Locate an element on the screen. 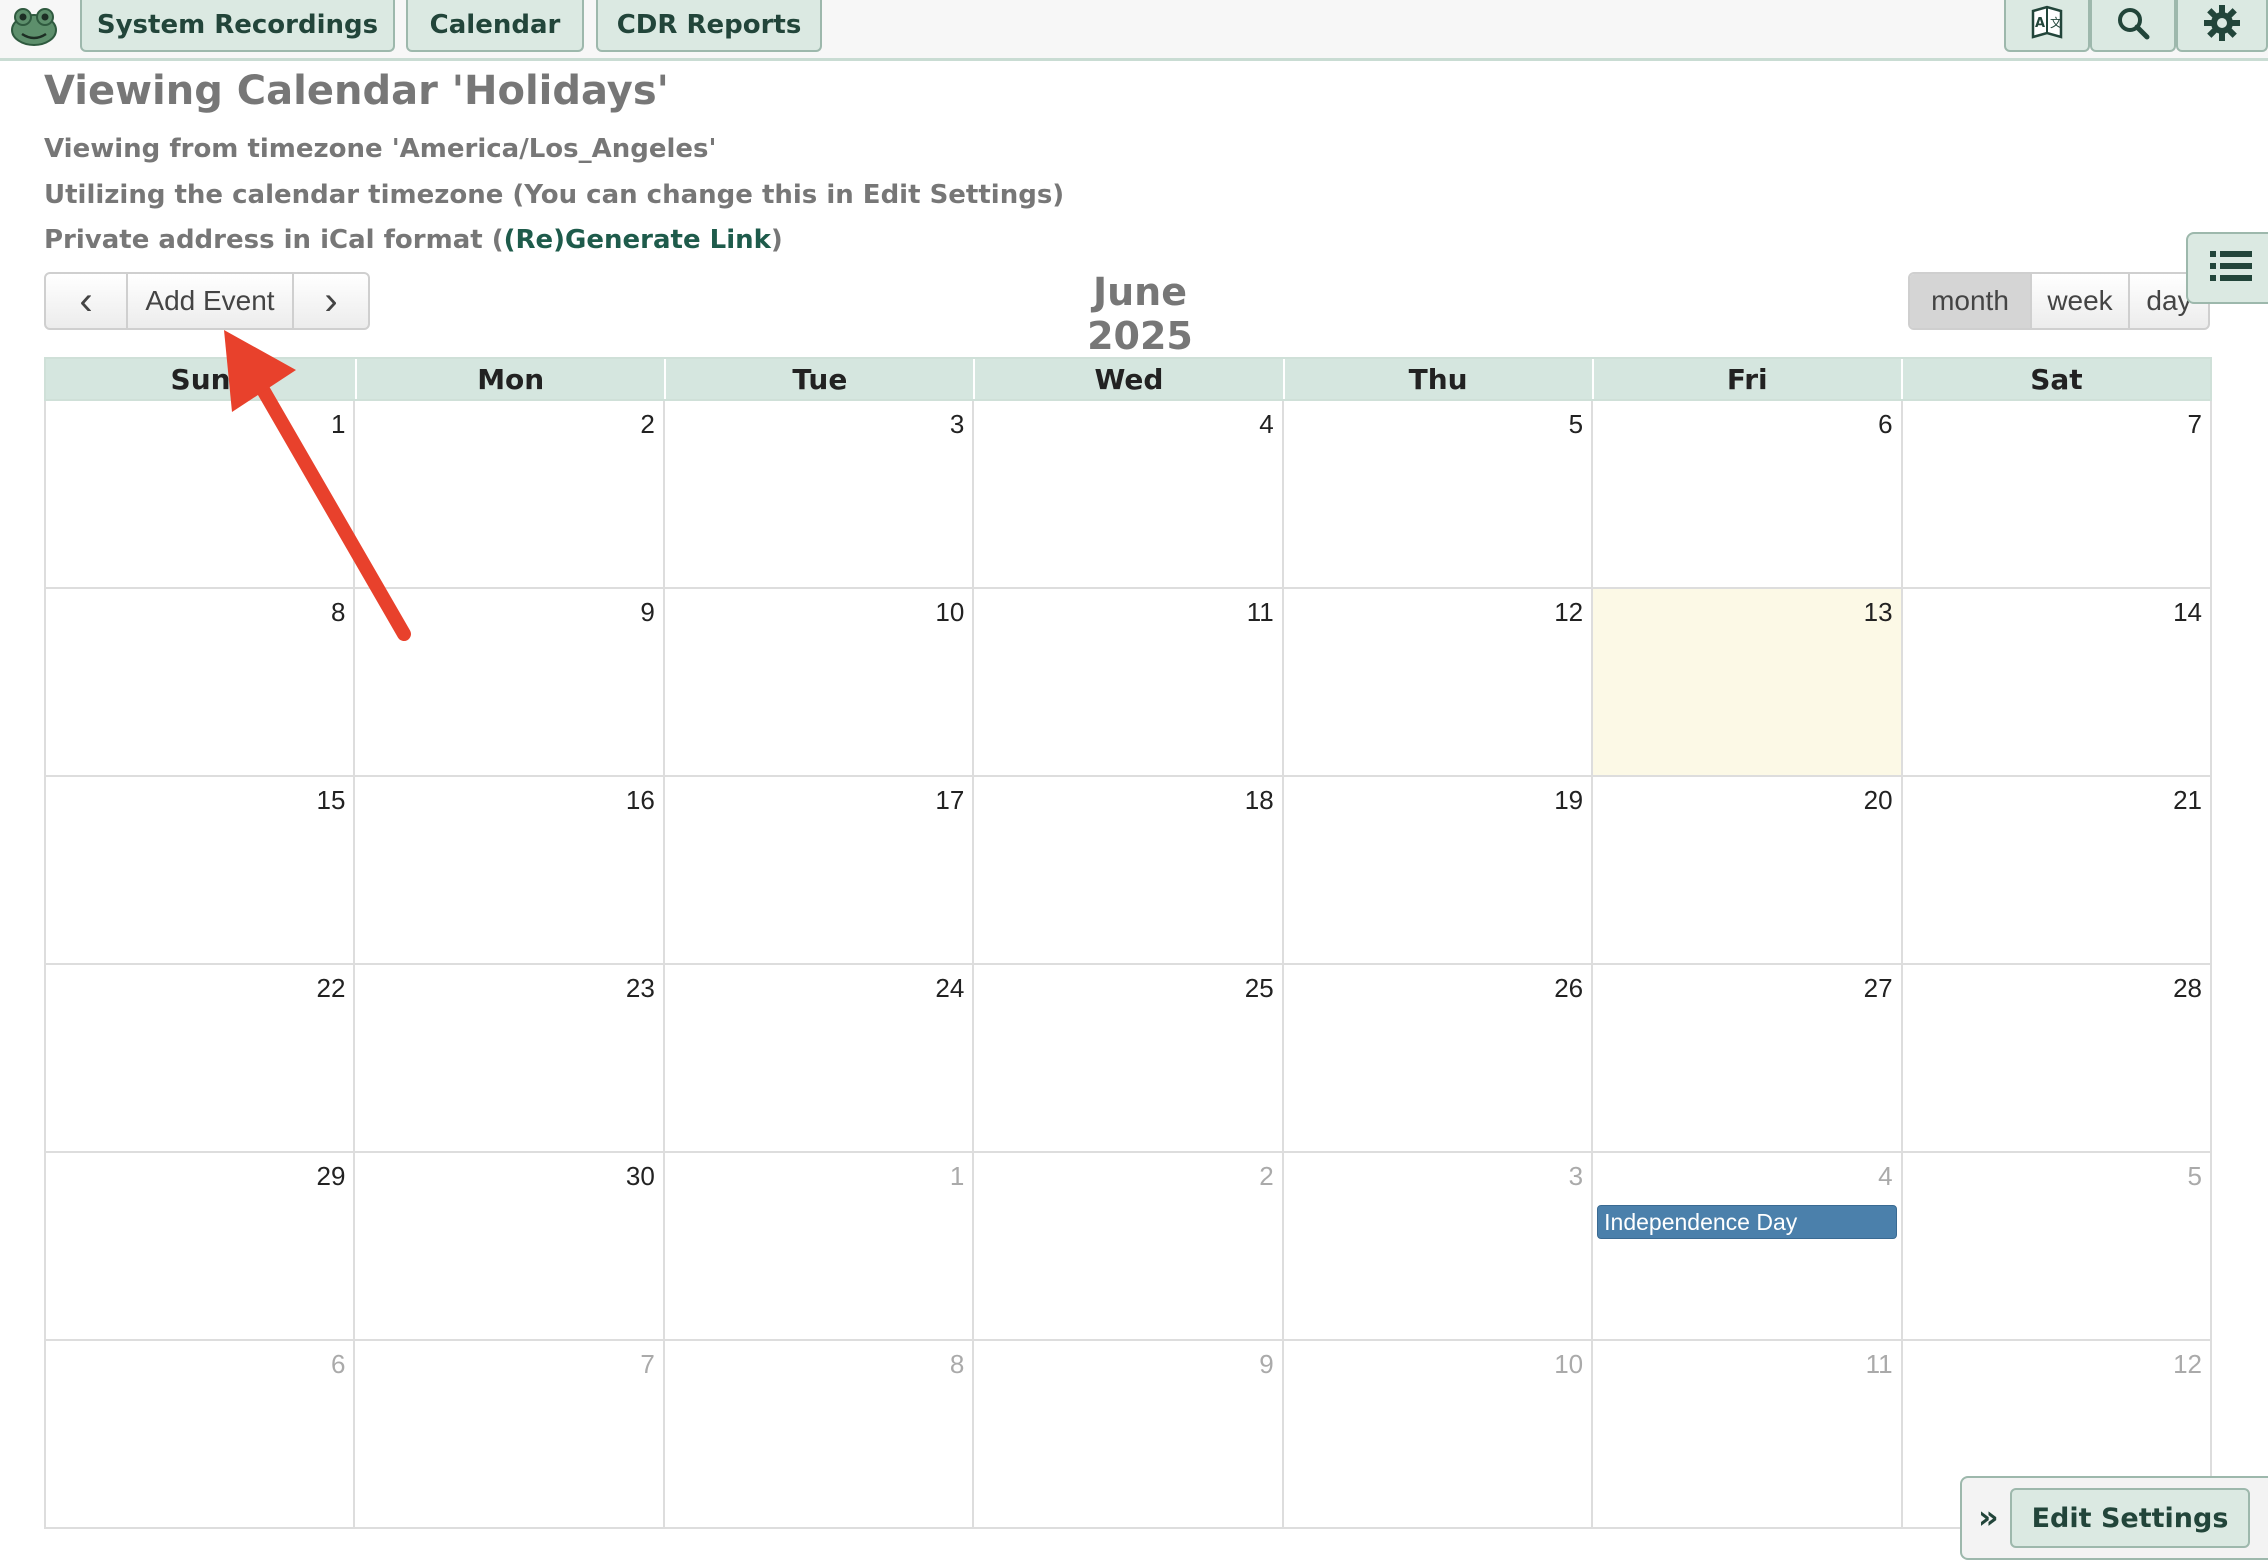 This screenshot has width=2268, height=1568. day-number: 4 is located at coordinates (1266, 424).